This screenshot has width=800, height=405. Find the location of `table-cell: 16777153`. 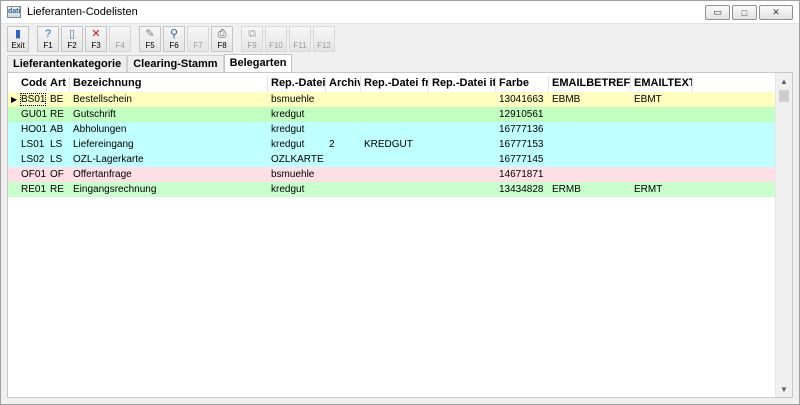

table-cell: 16777153 is located at coordinates (522, 144).